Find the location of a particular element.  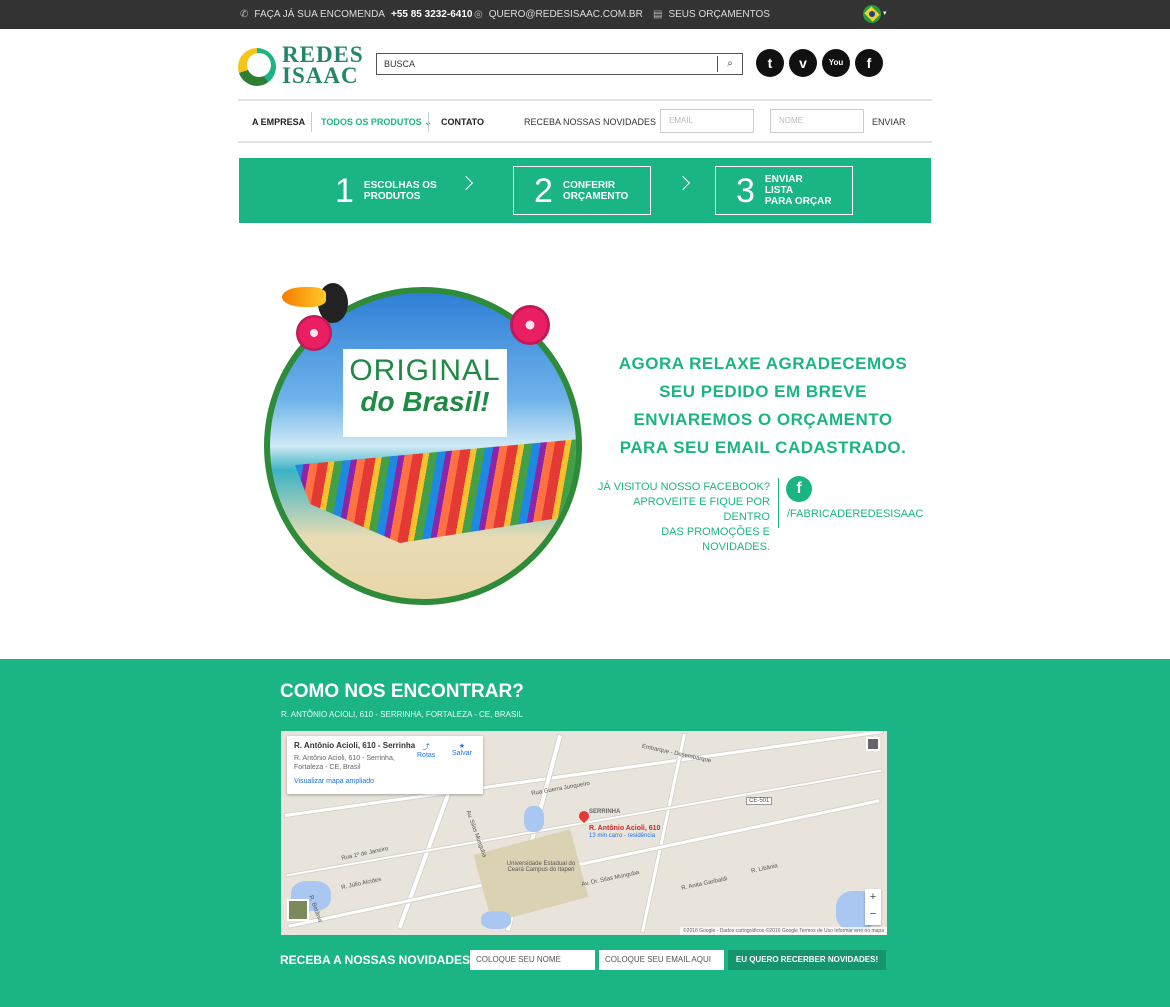

directions-icon: ⤴ is located at coordinates (426, 747).